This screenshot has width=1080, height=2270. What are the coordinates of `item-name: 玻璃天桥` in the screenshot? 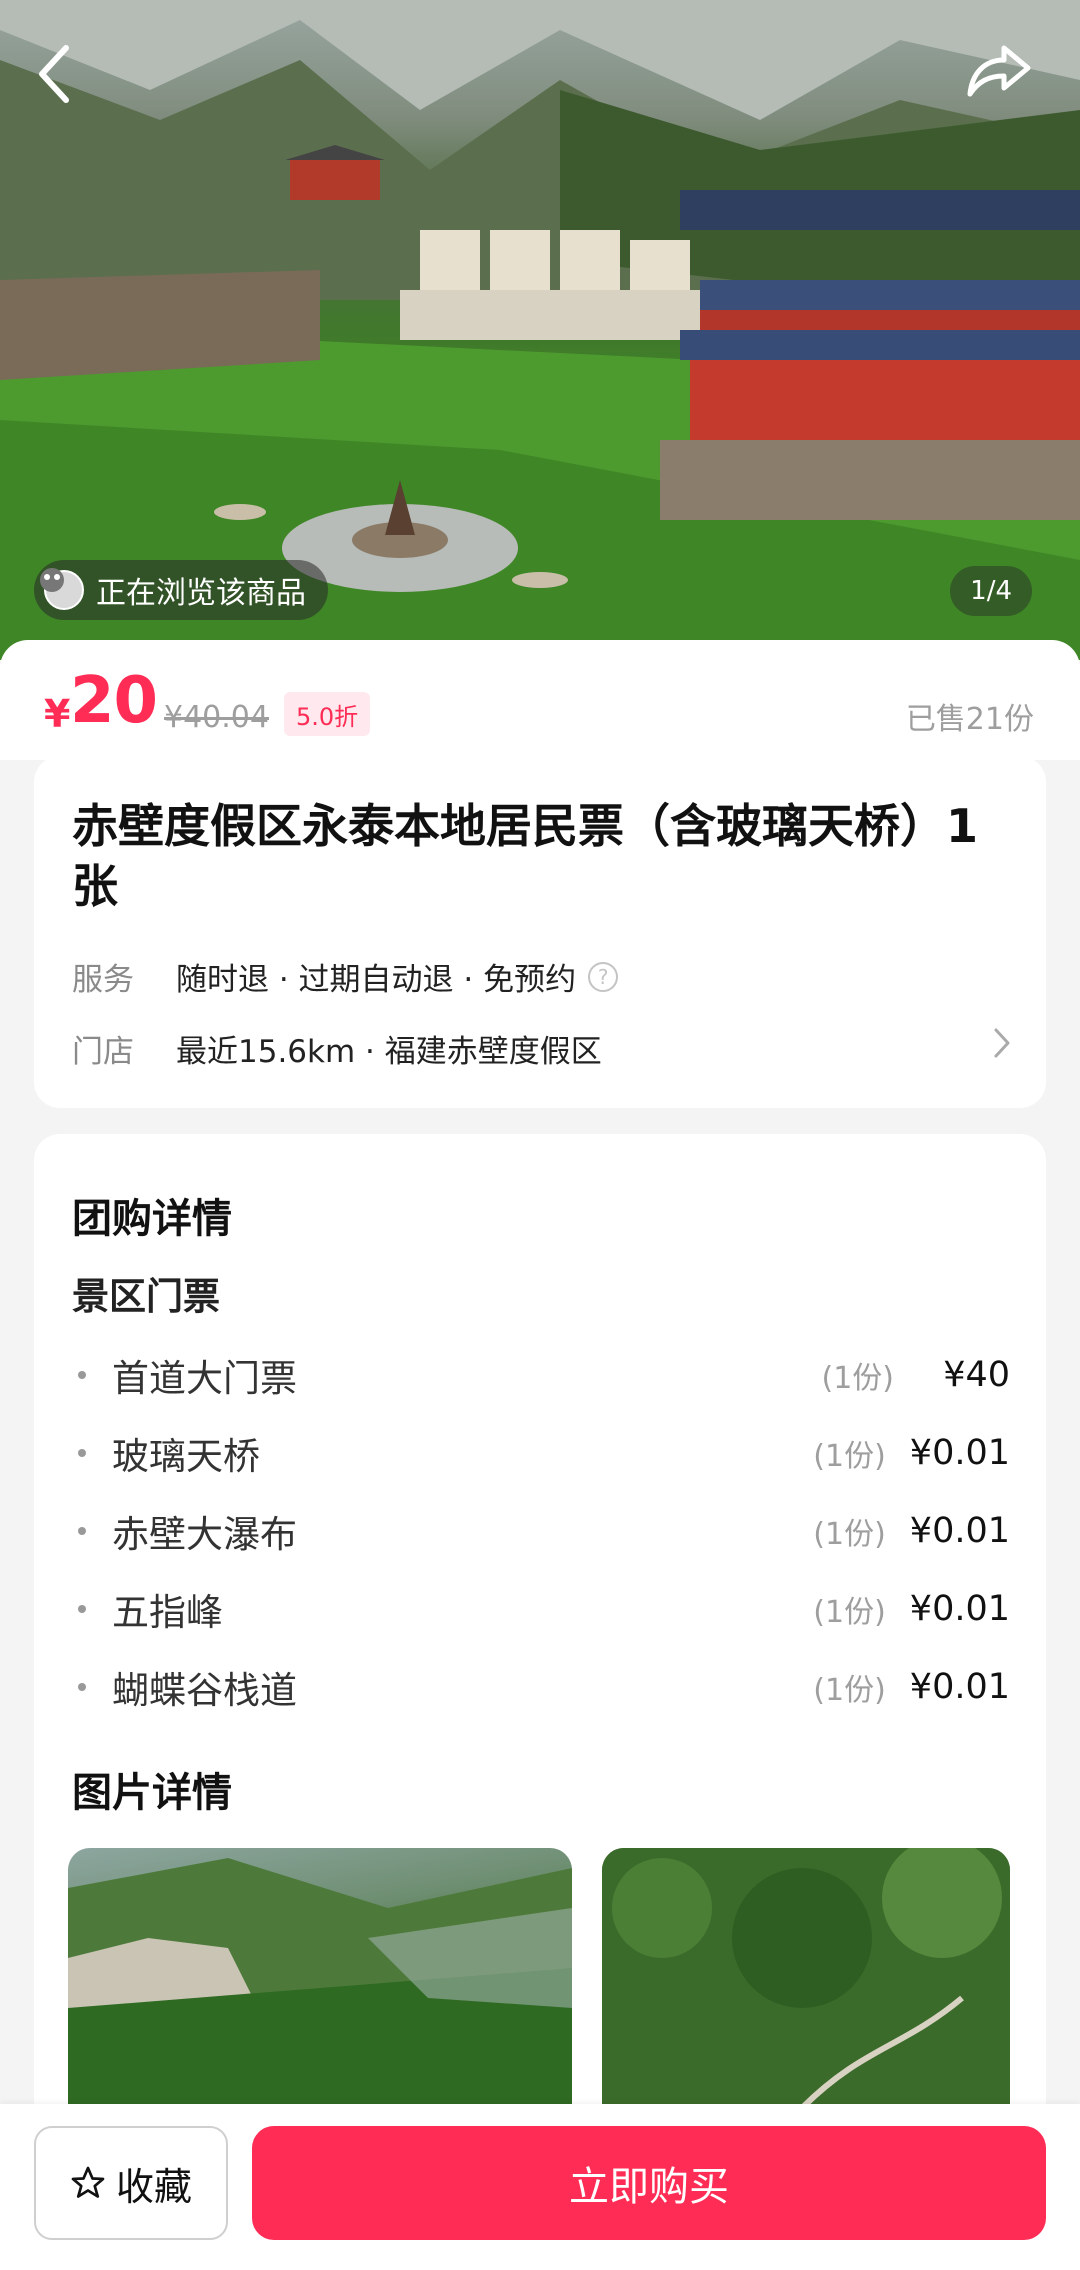 It's located at (186, 1456).